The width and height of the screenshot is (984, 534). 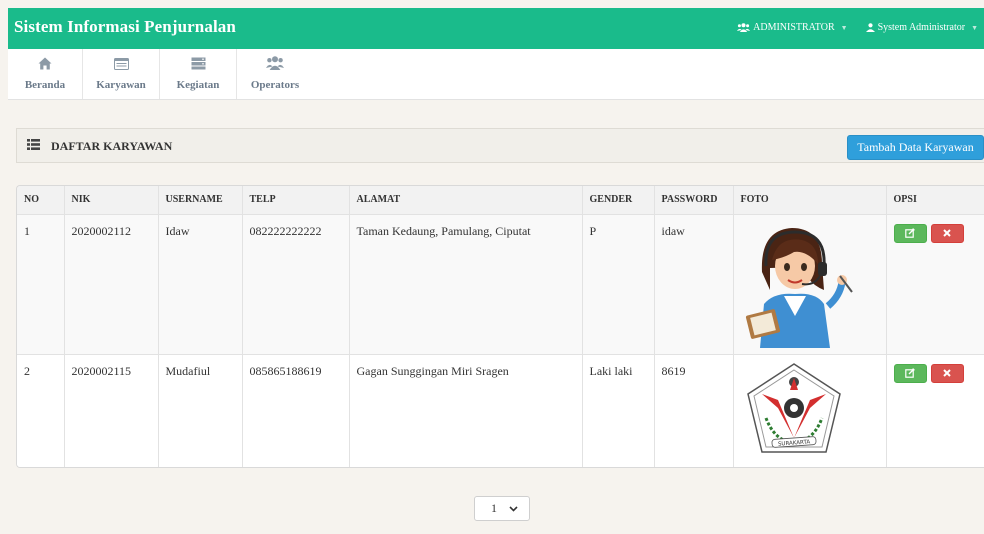 I want to click on cell-nik: 2020002112, so click(x=111, y=284).